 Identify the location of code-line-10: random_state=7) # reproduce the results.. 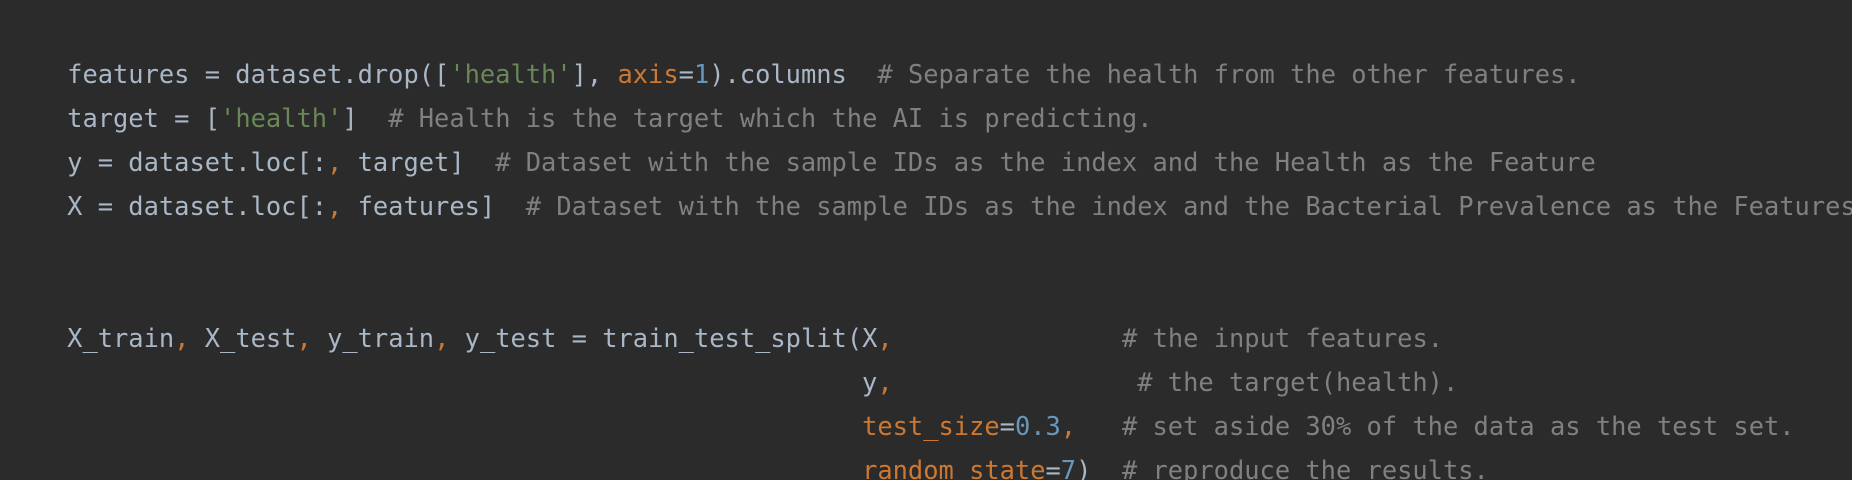
(747, 442).